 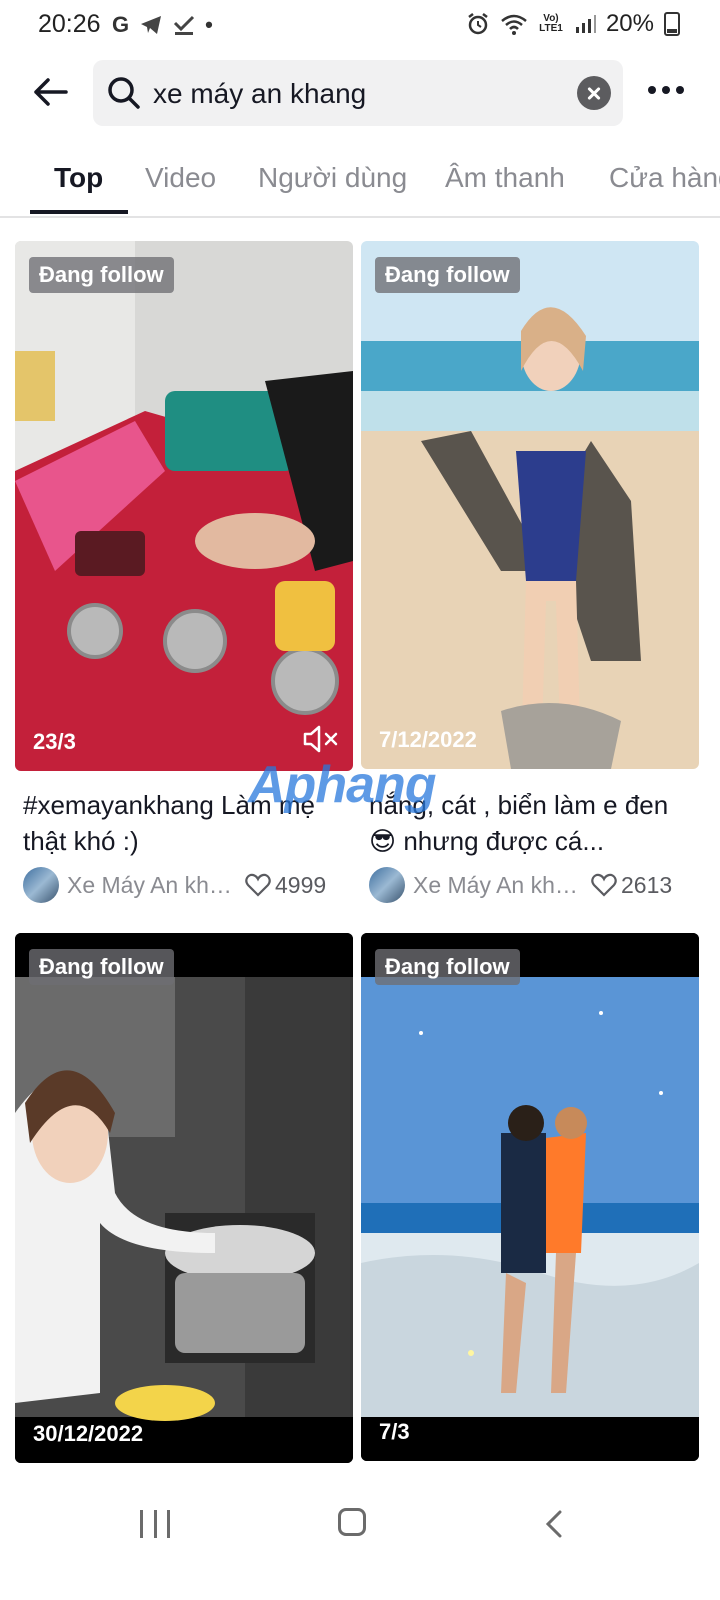 What do you see at coordinates (514, 24) in the screenshot?
I see `wifi-icon` at bounding box center [514, 24].